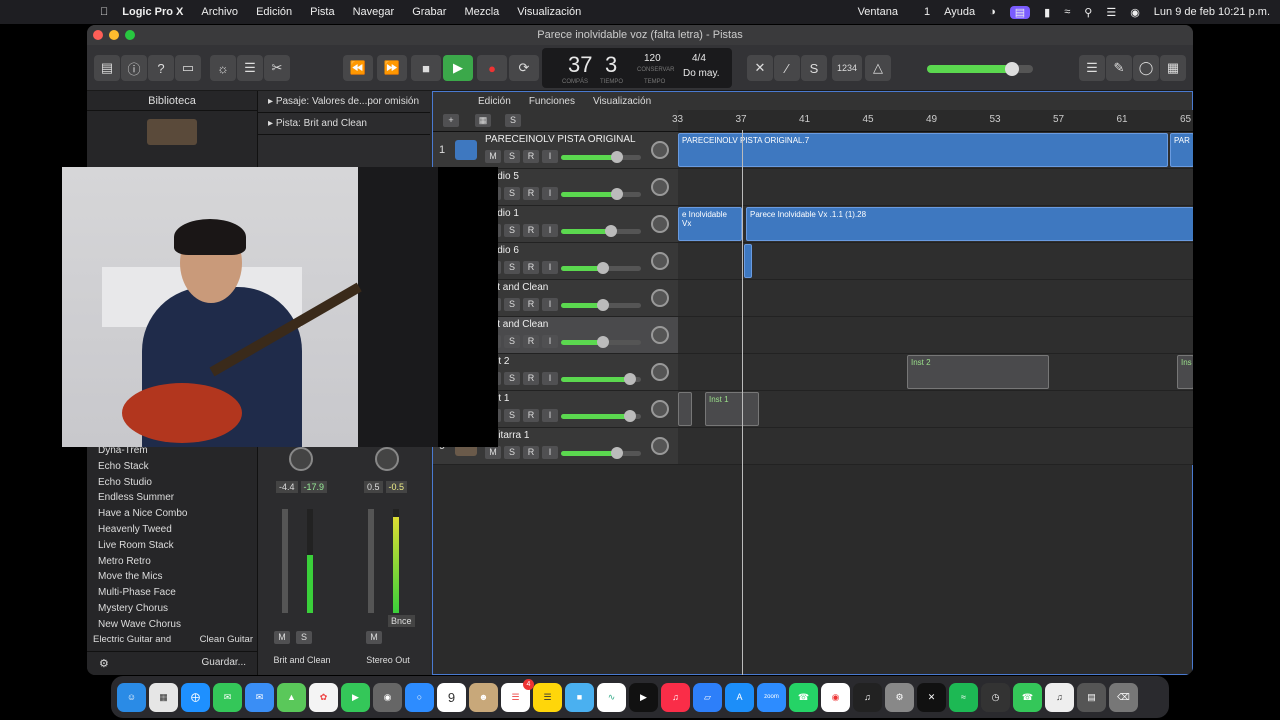  I want to click on region-inspector-row: ▸ Pasaje: Valores de...por omisión, so click(344, 102).